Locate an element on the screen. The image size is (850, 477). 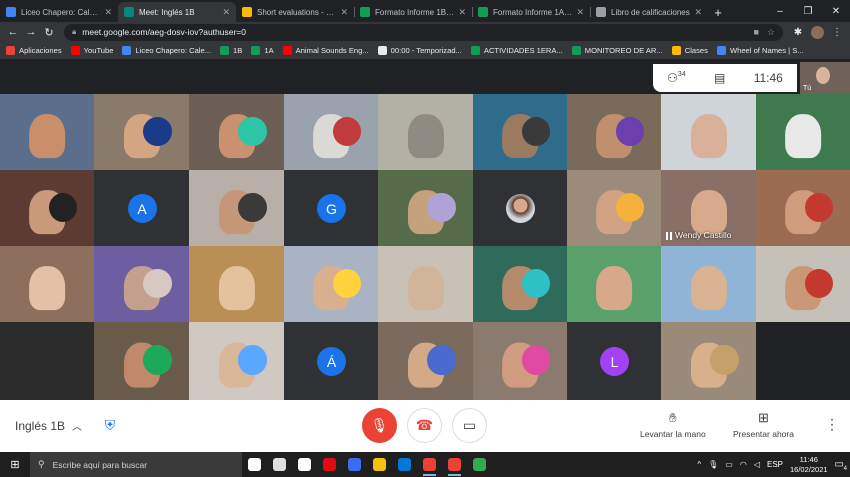
windows-start-icon: ⊞ is located at coordinates (15, 464).